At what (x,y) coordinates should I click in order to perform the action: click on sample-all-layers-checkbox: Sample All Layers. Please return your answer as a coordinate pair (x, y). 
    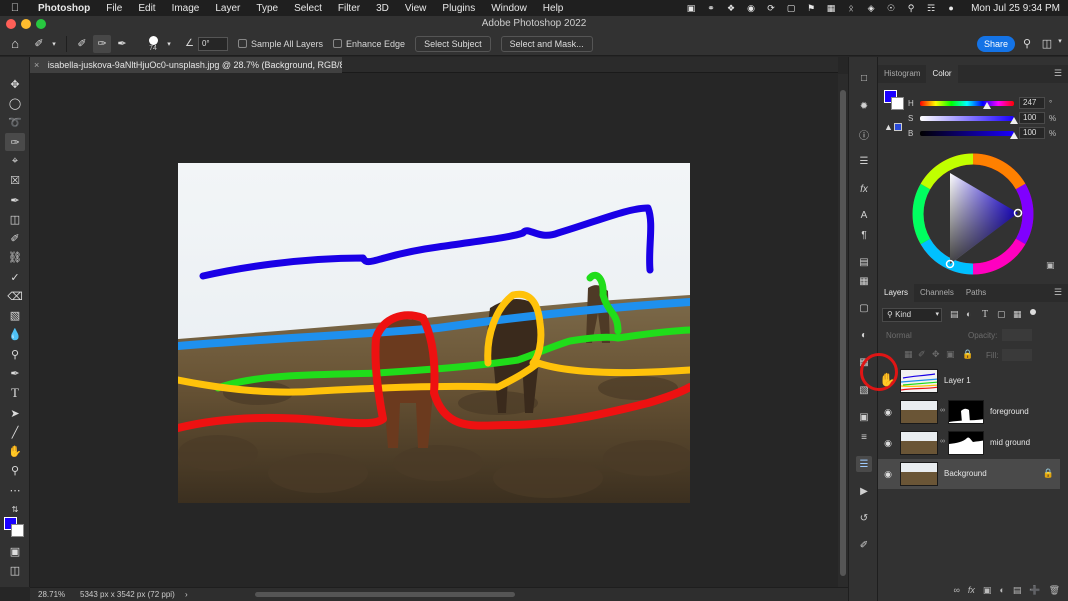
    Looking at the image, I should click on (280, 44).